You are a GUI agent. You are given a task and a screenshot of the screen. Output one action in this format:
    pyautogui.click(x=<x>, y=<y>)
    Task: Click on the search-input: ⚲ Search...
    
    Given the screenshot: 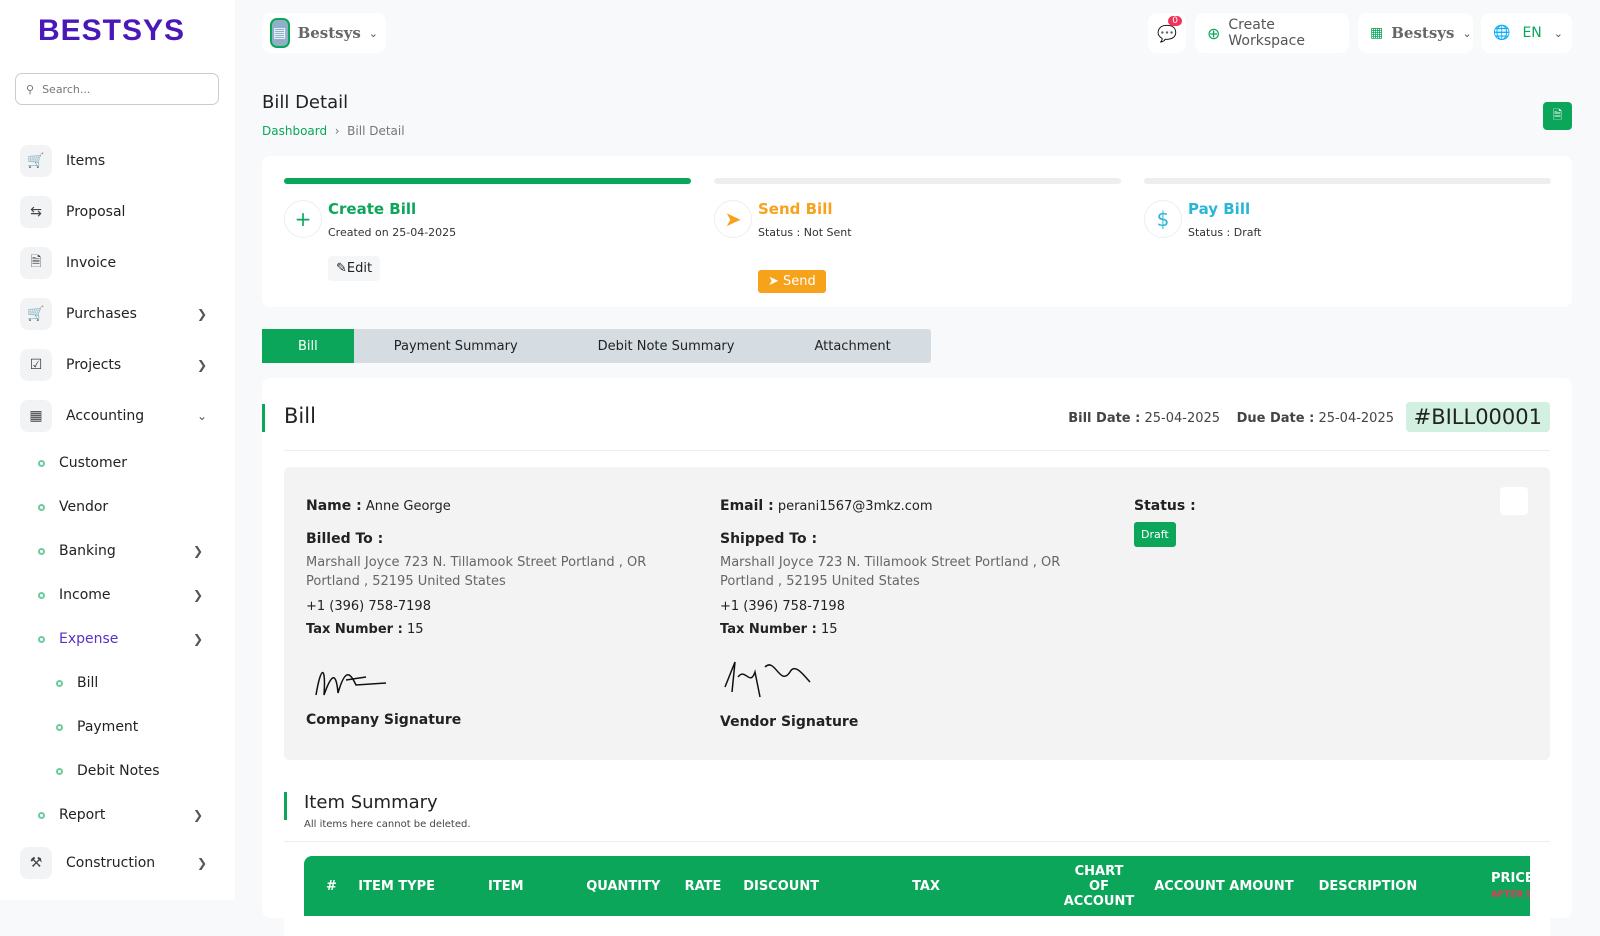 What is the action you would take?
    pyautogui.click(x=117, y=89)
    